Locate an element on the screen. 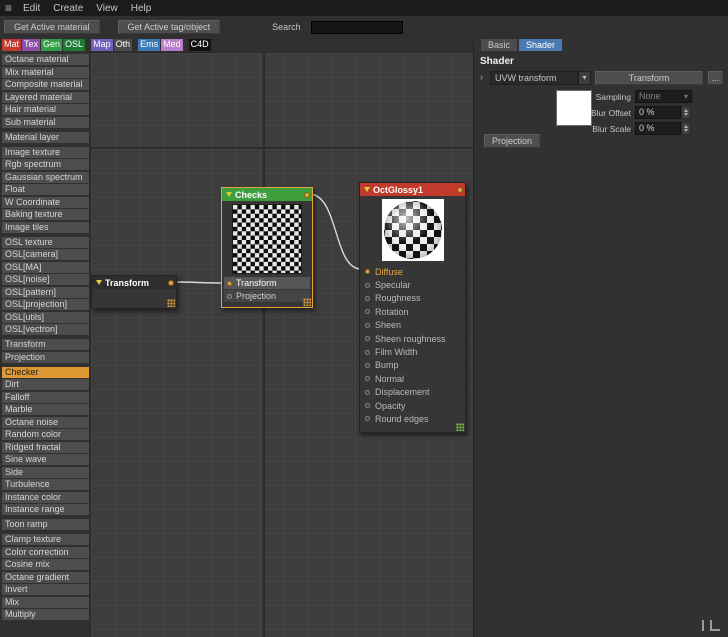 This screenshot has height=637, width=728. octglossy-param-sheen-roughness: Sheen roughness is located at coordinates (412, 338).